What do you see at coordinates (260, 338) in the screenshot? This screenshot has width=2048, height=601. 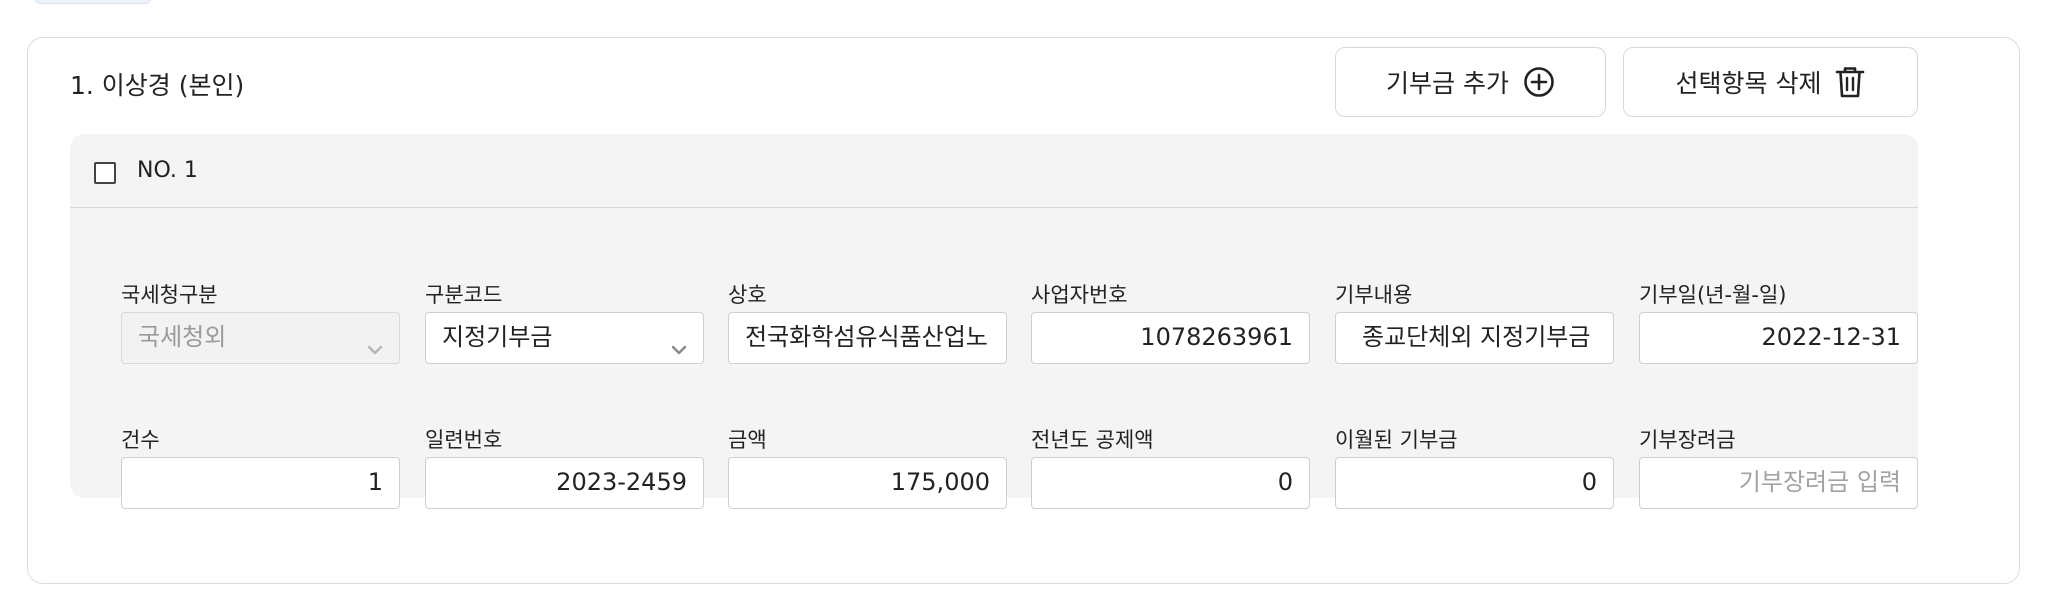 I see `nts-category-select: 국세청외` at bounding box center [260, 338].